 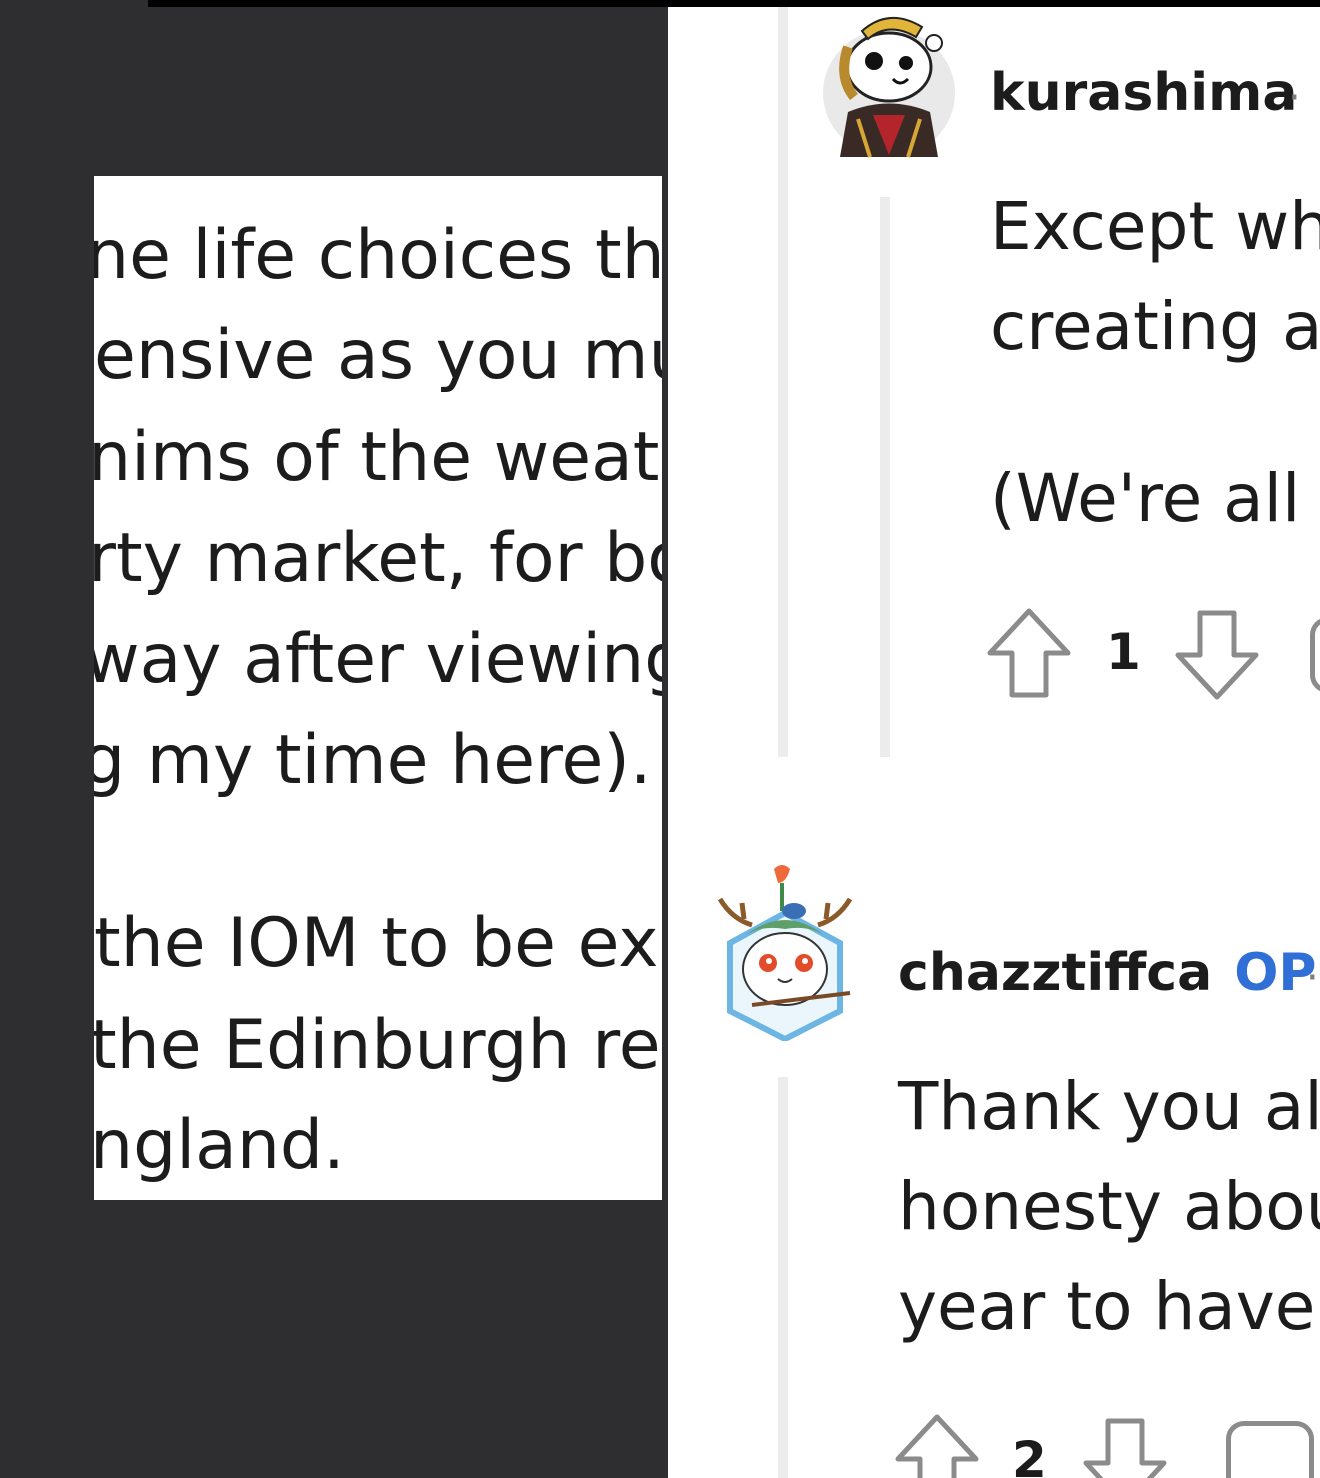 What do you see at coordinates (785, 950) in the screenshot?
I see `snoo-avatar-deer-cat-icon` at bounding box center [785, 950].